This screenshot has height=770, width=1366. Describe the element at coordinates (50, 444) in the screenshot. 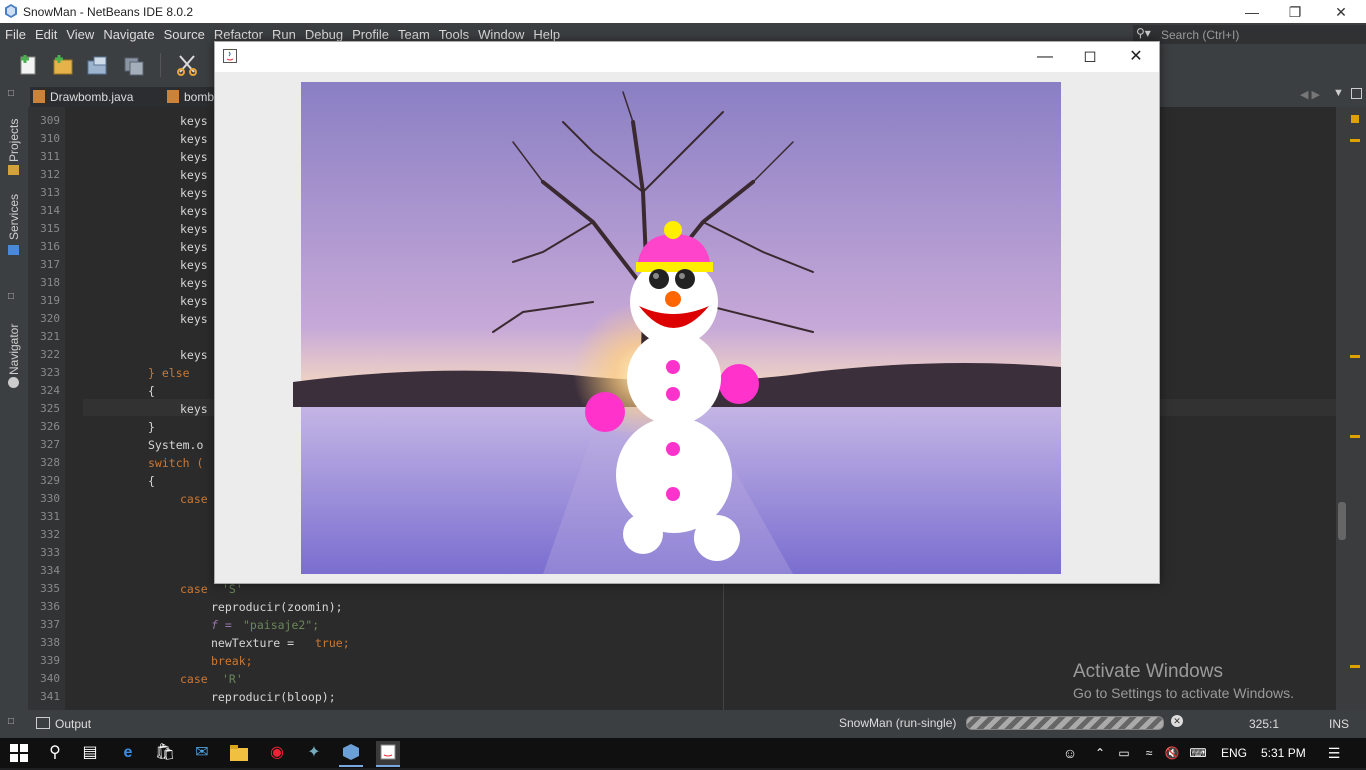

I see `line-number: 327` at that location.